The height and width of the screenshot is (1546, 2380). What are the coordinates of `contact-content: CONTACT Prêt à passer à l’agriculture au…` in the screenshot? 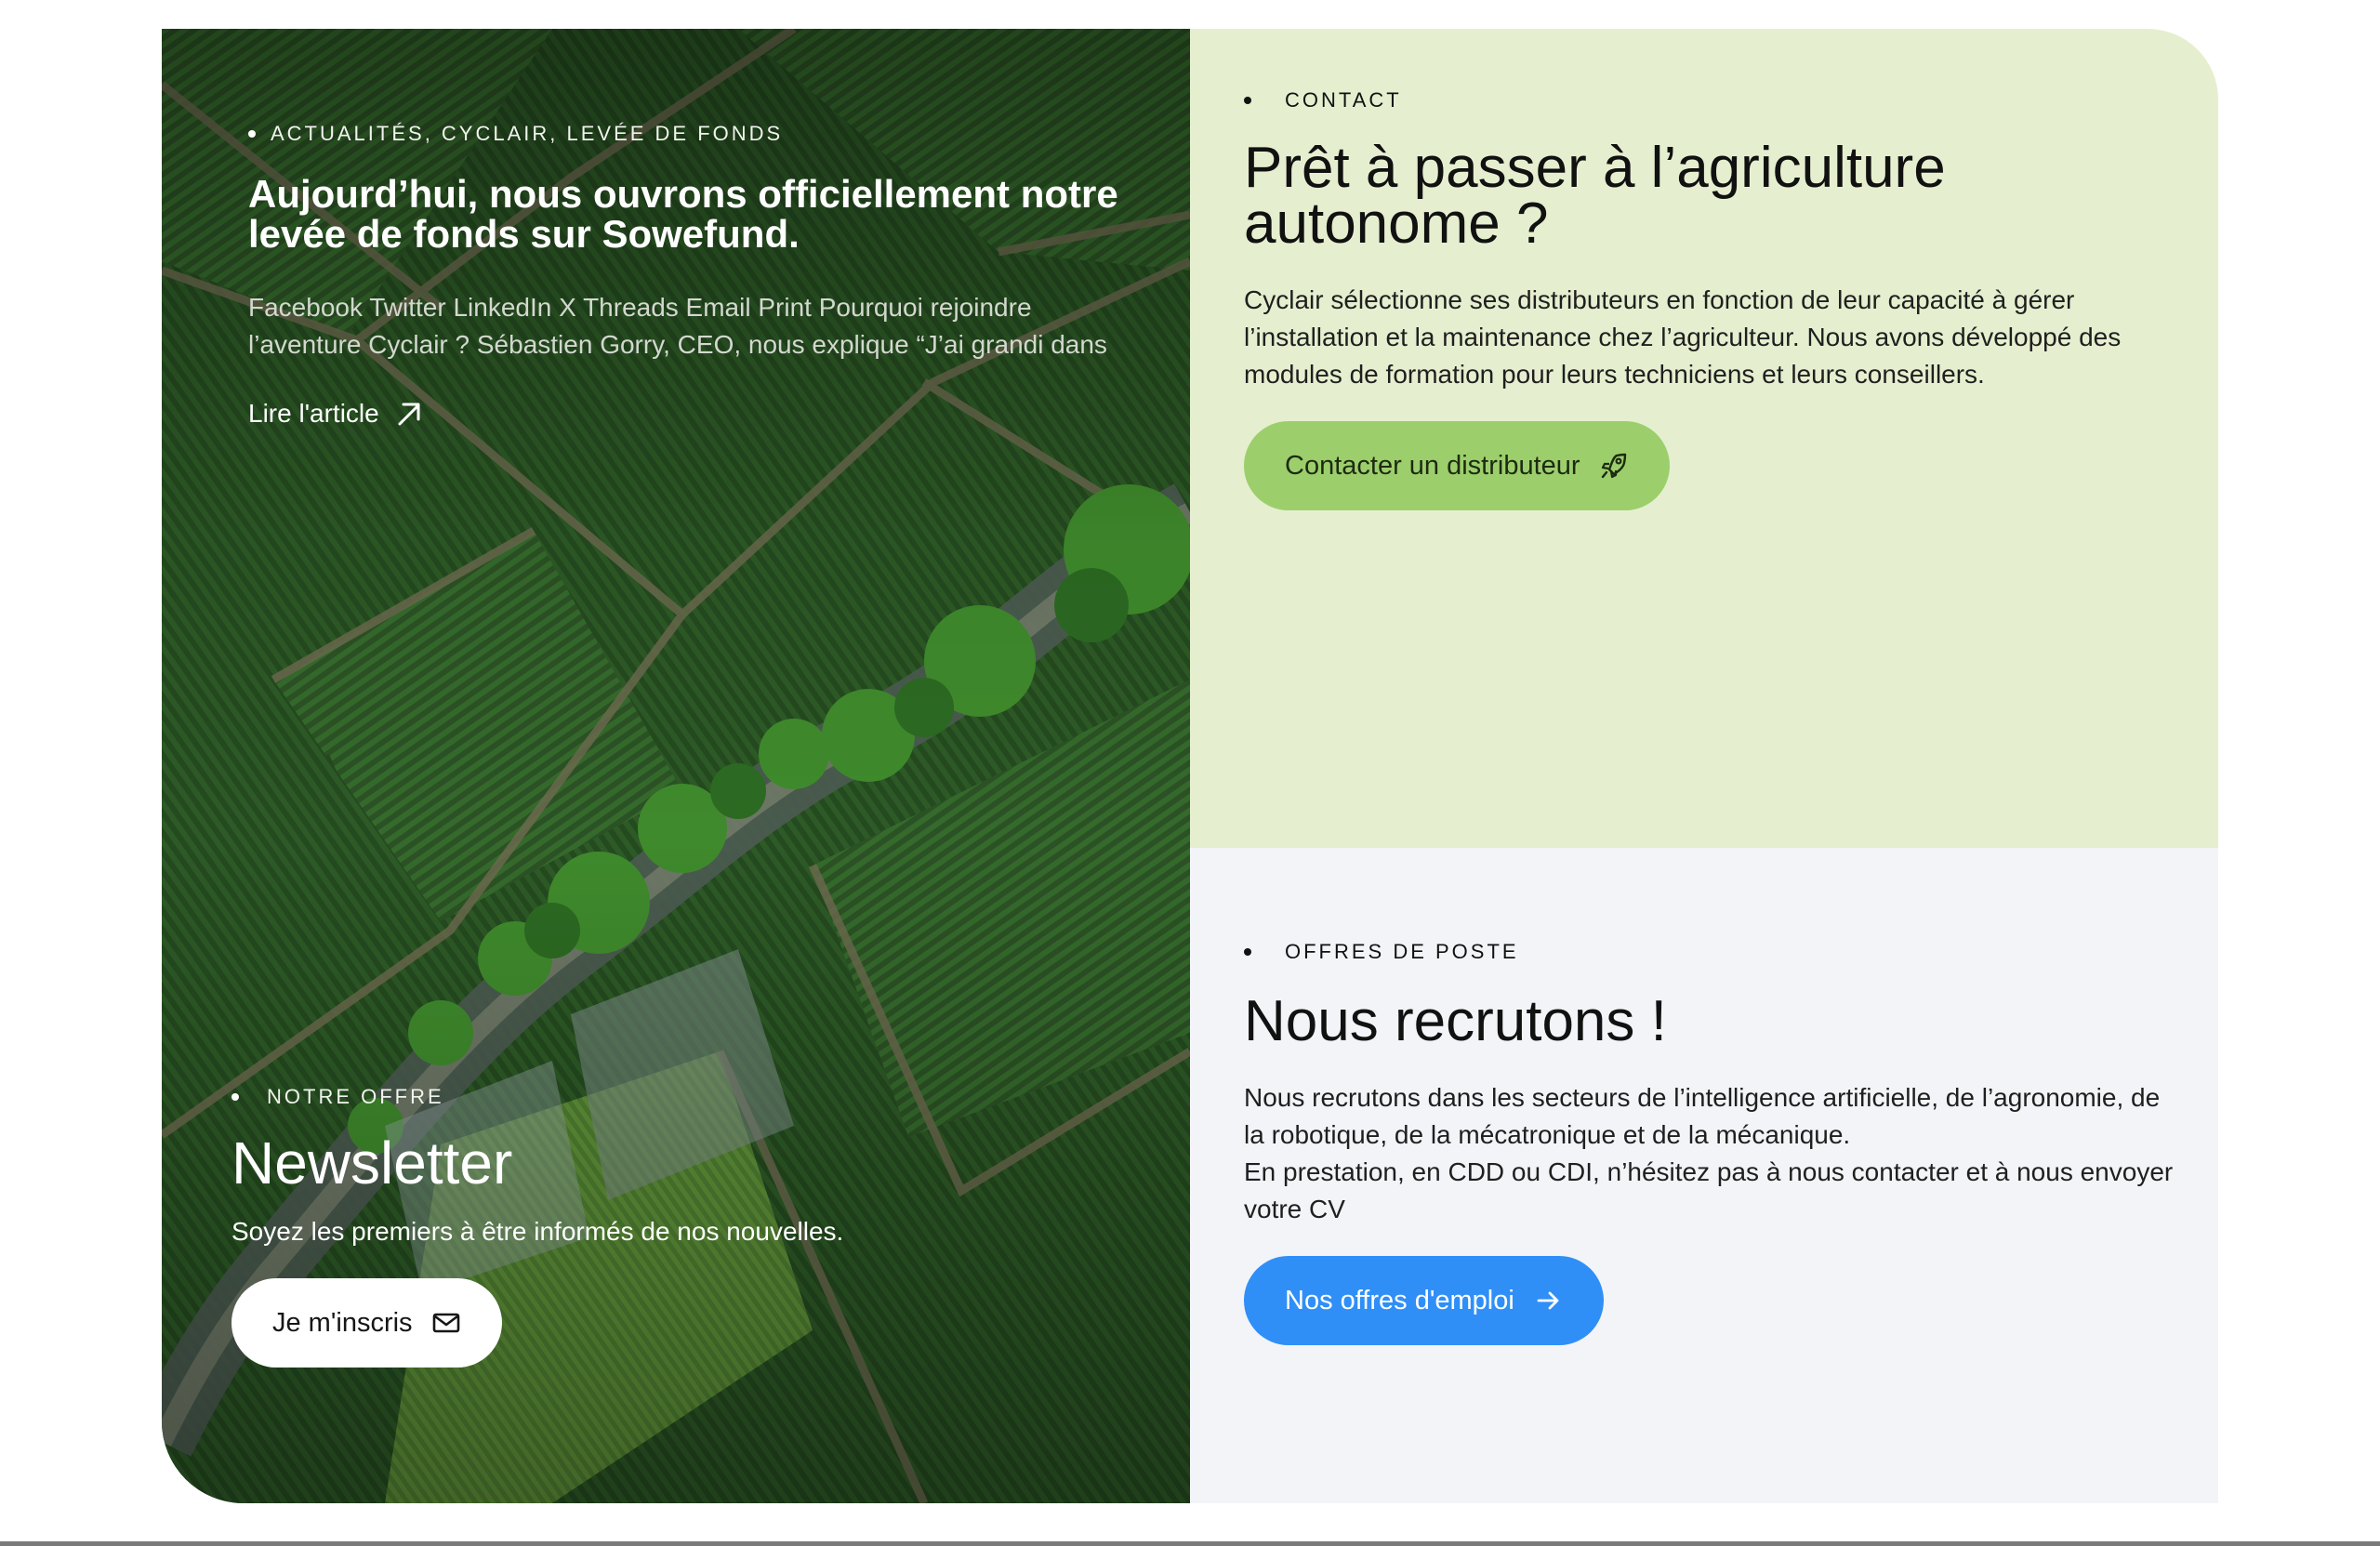 It's located at (1713, 299).